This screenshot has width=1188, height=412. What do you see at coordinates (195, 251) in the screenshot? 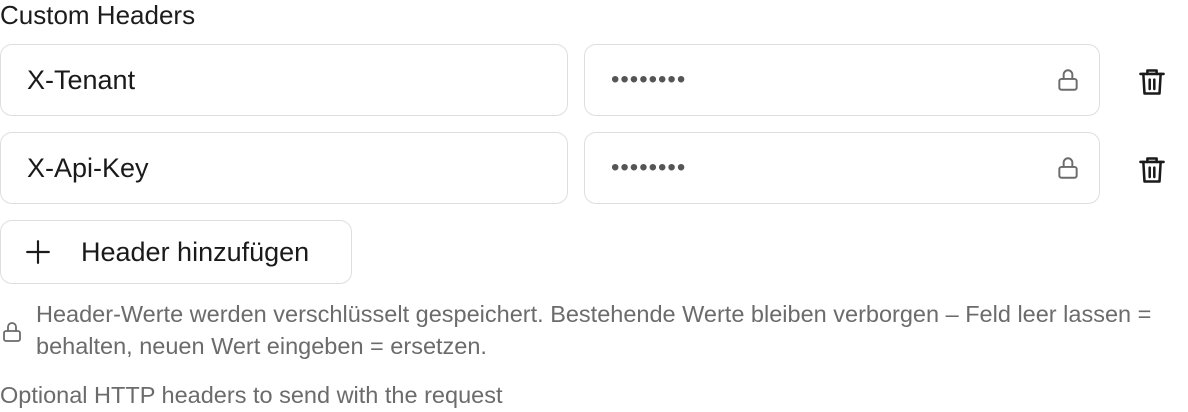
I see `add-header-label: Header hinzufügen` at bounding box center [195, 251].